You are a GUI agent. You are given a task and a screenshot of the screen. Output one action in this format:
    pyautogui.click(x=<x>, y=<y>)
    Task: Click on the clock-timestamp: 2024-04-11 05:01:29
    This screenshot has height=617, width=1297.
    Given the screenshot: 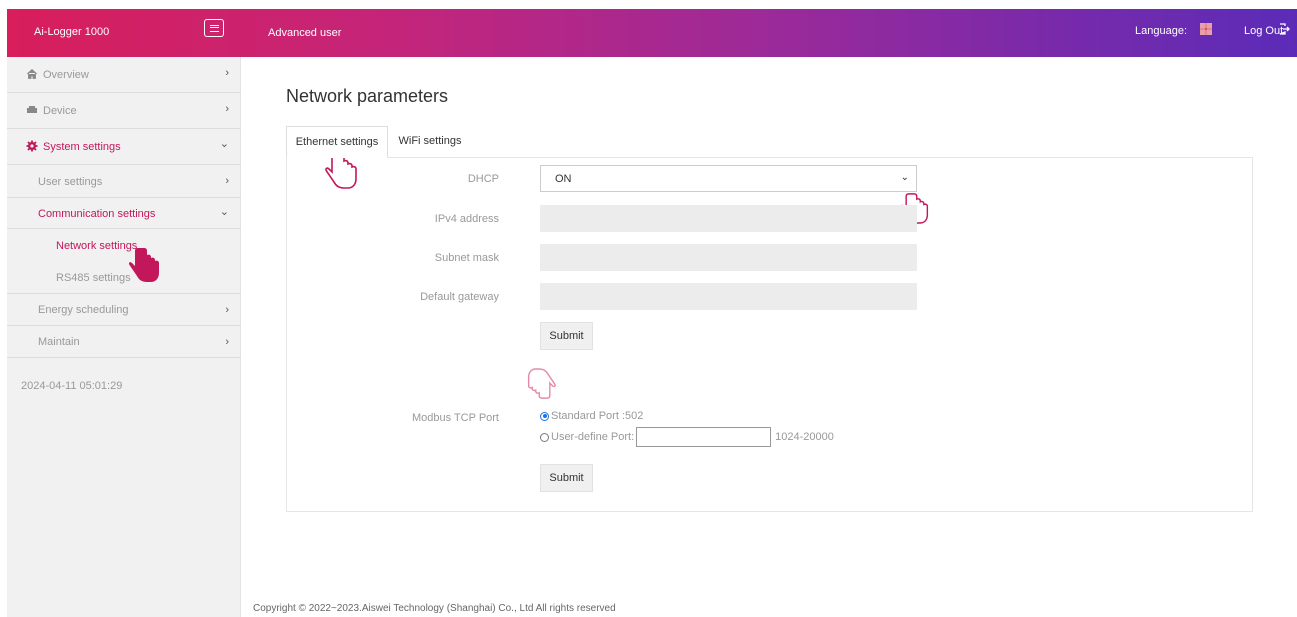 What is the action you would take?
    pyautogui.click(x=72, y=386)
    